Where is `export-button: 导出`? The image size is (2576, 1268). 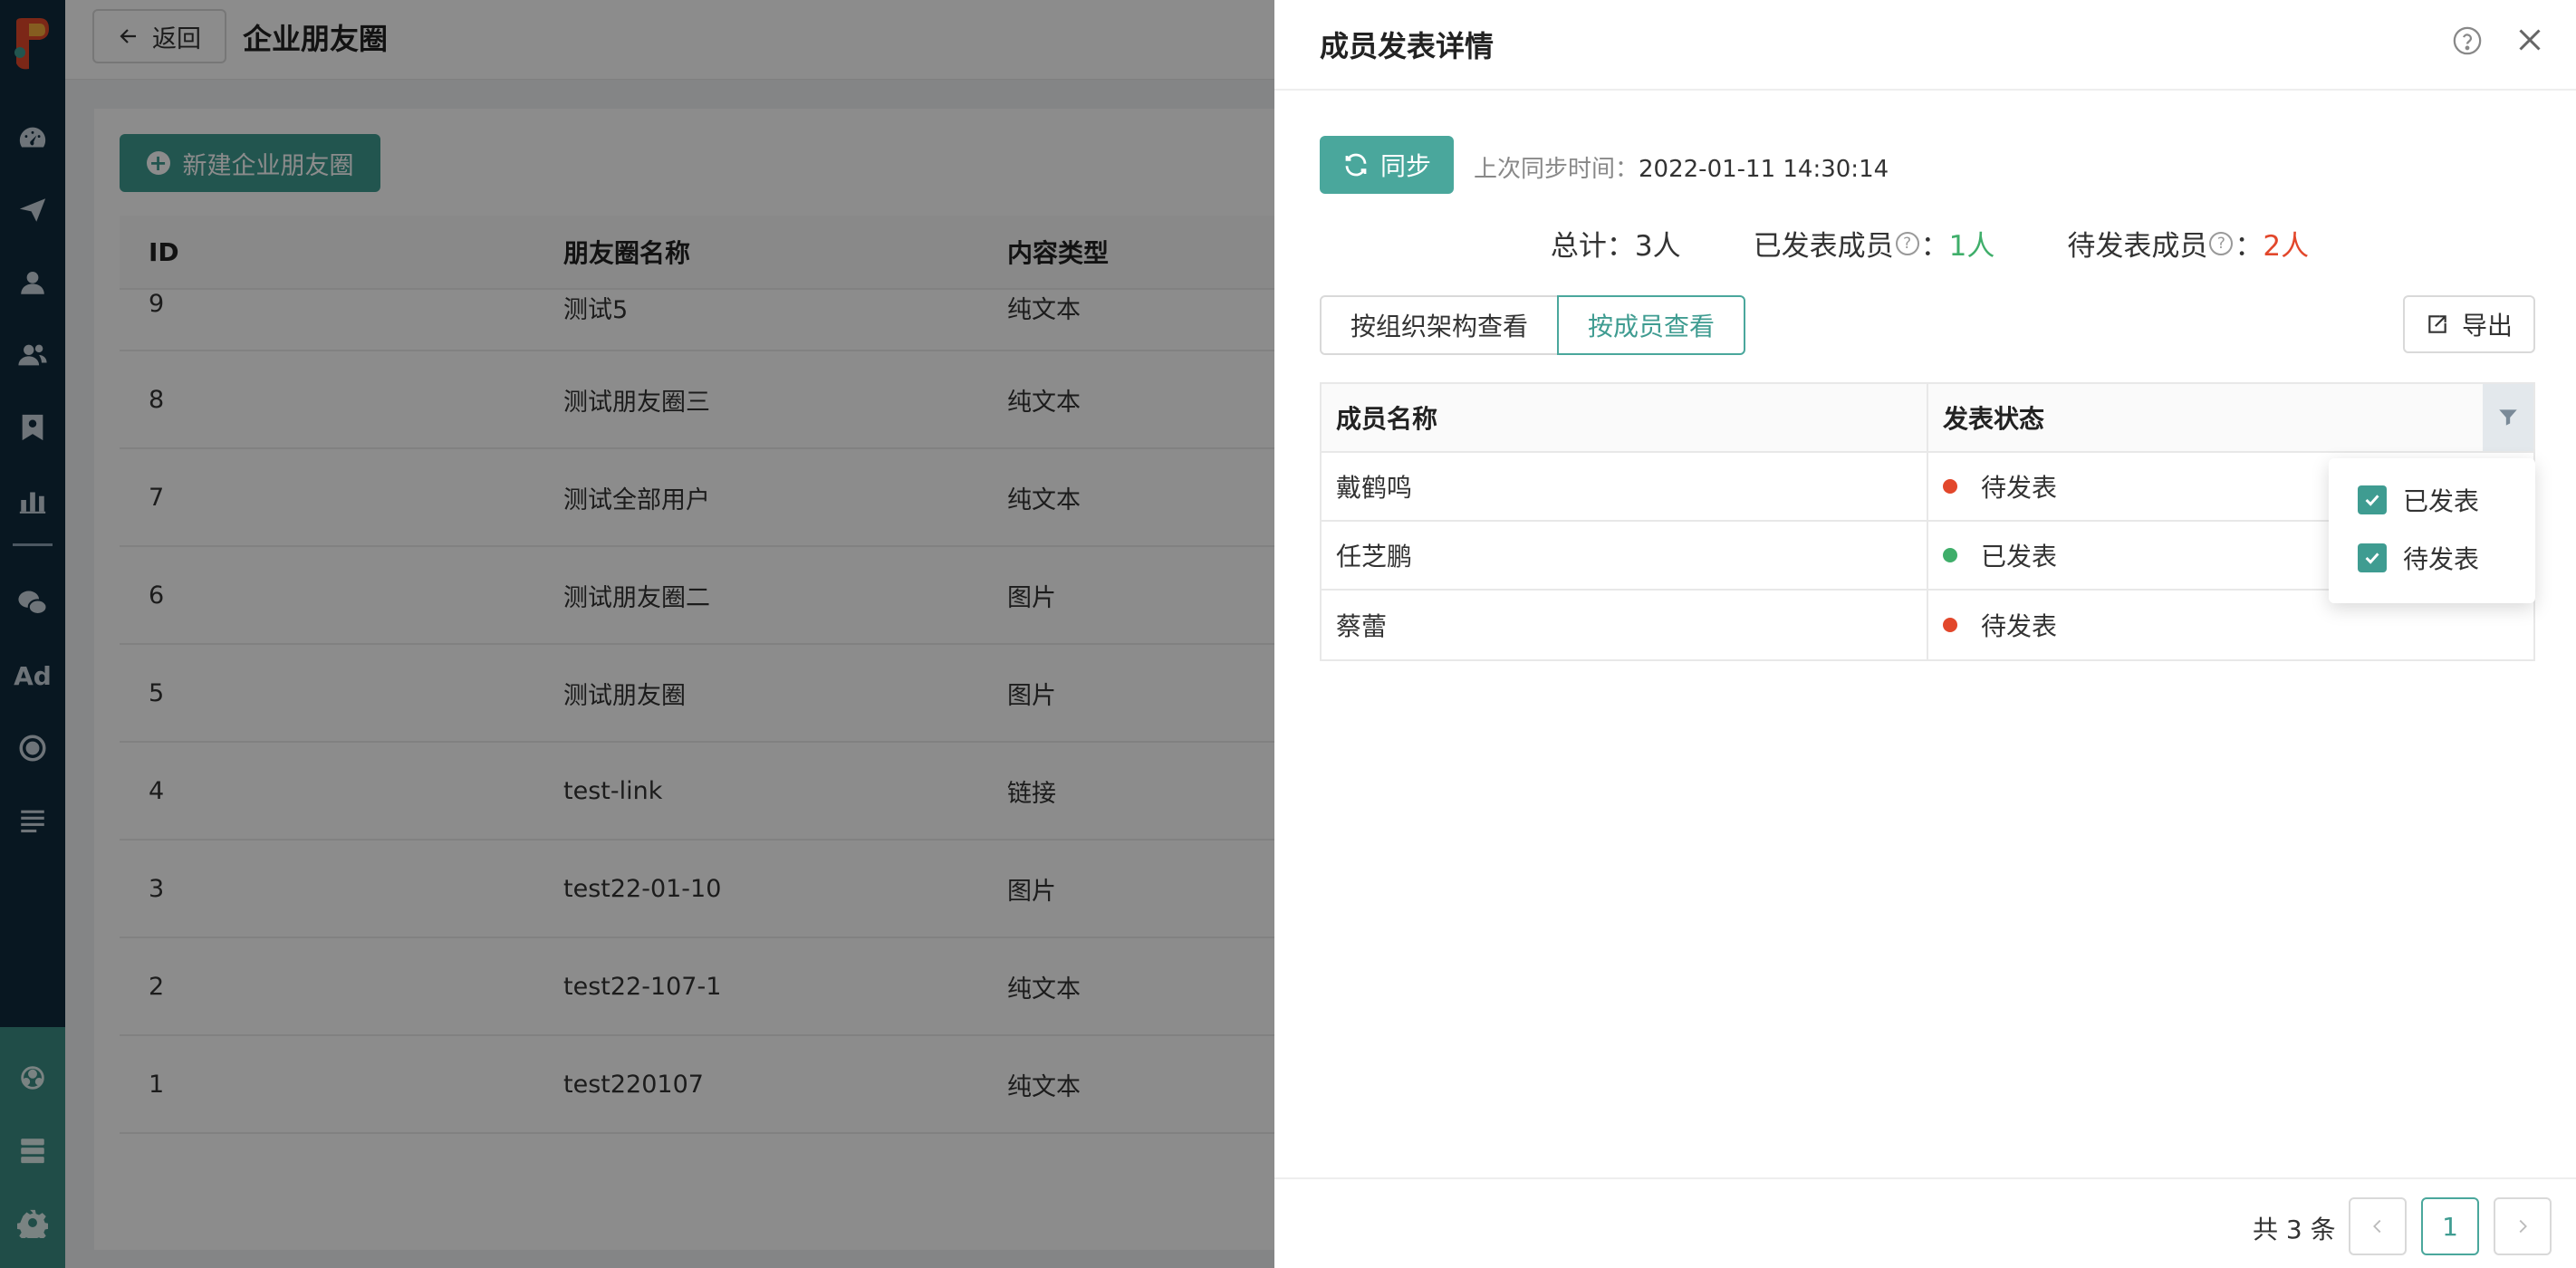
export-button: 导出 is located at coordinates (2469, 324).